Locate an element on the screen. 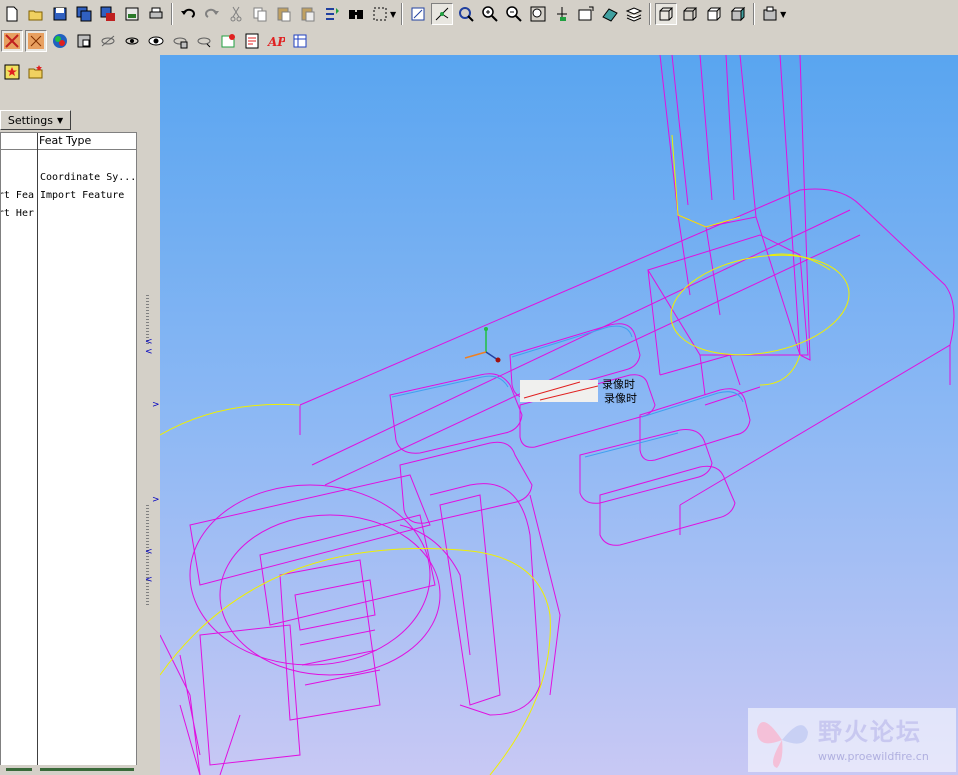 The height and width of the screenshot is (775, 958). tree-row-name: rt Her is located at coordinates (17, 213).